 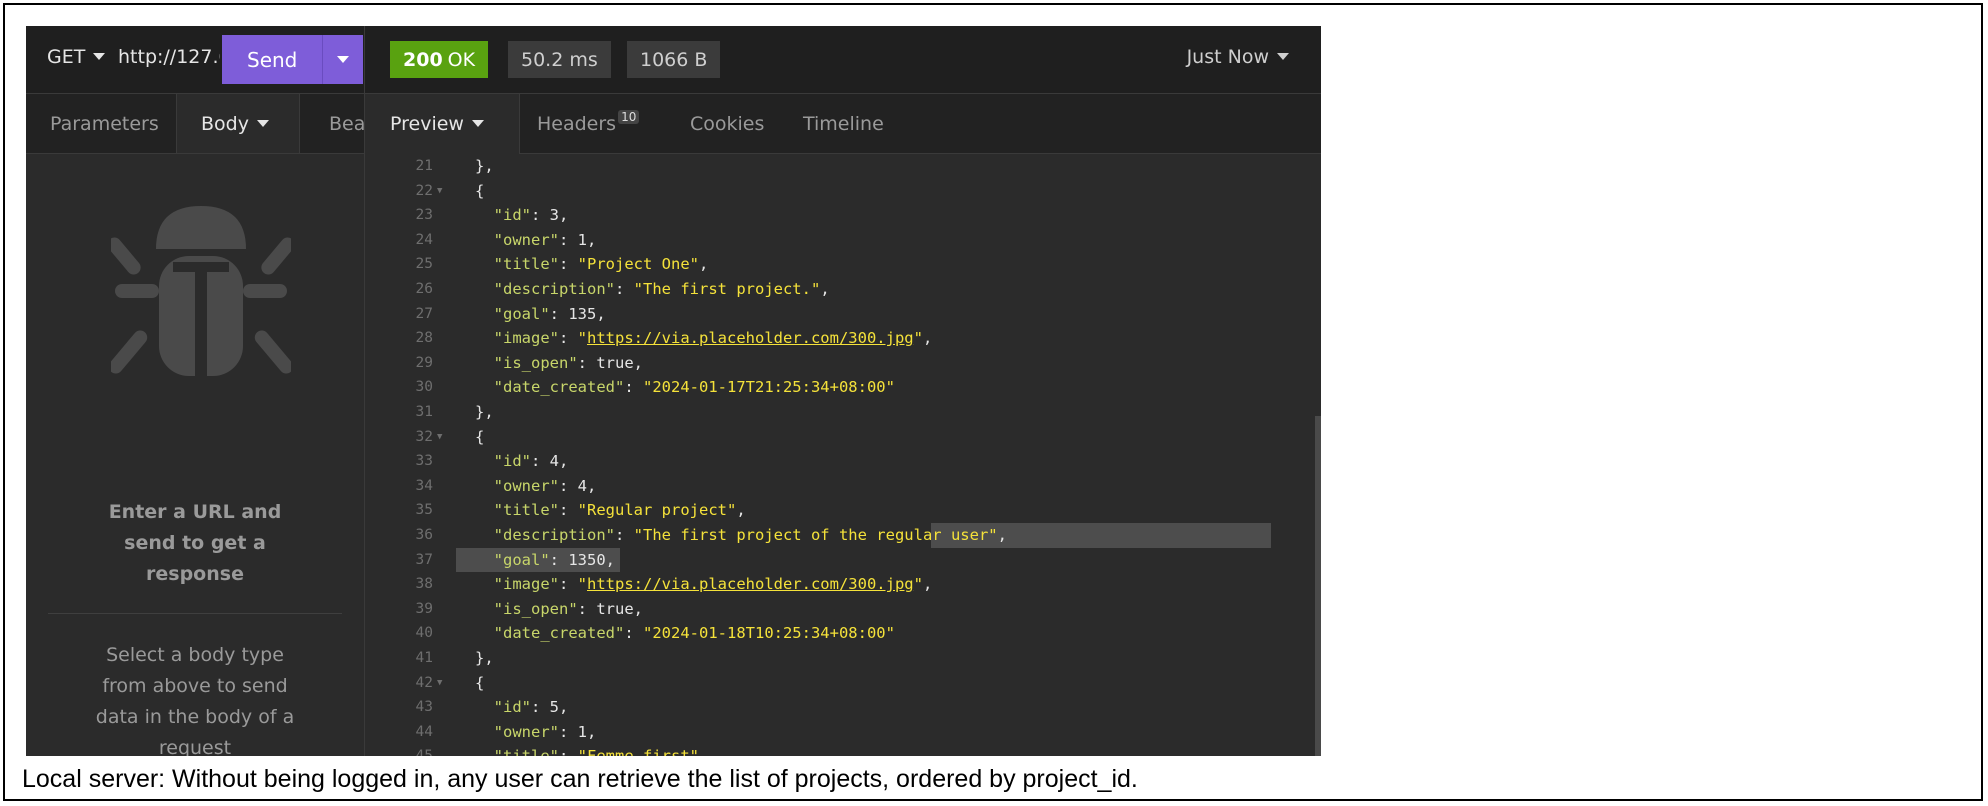 What do you see at coordinates (423, 59) in the screenshot?
I see `status-code: 200` at bounding box center [423, 59].